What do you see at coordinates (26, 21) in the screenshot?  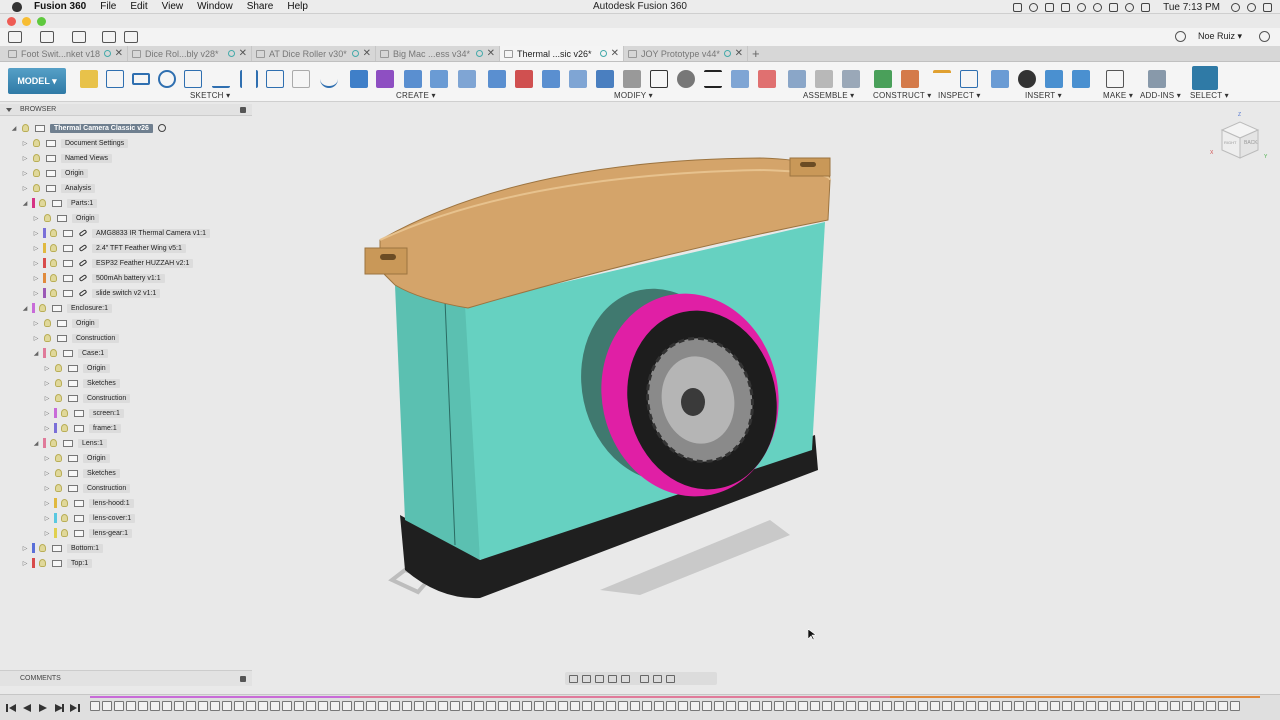 I see `minimize-window-button` at bounding box center [26, 21].